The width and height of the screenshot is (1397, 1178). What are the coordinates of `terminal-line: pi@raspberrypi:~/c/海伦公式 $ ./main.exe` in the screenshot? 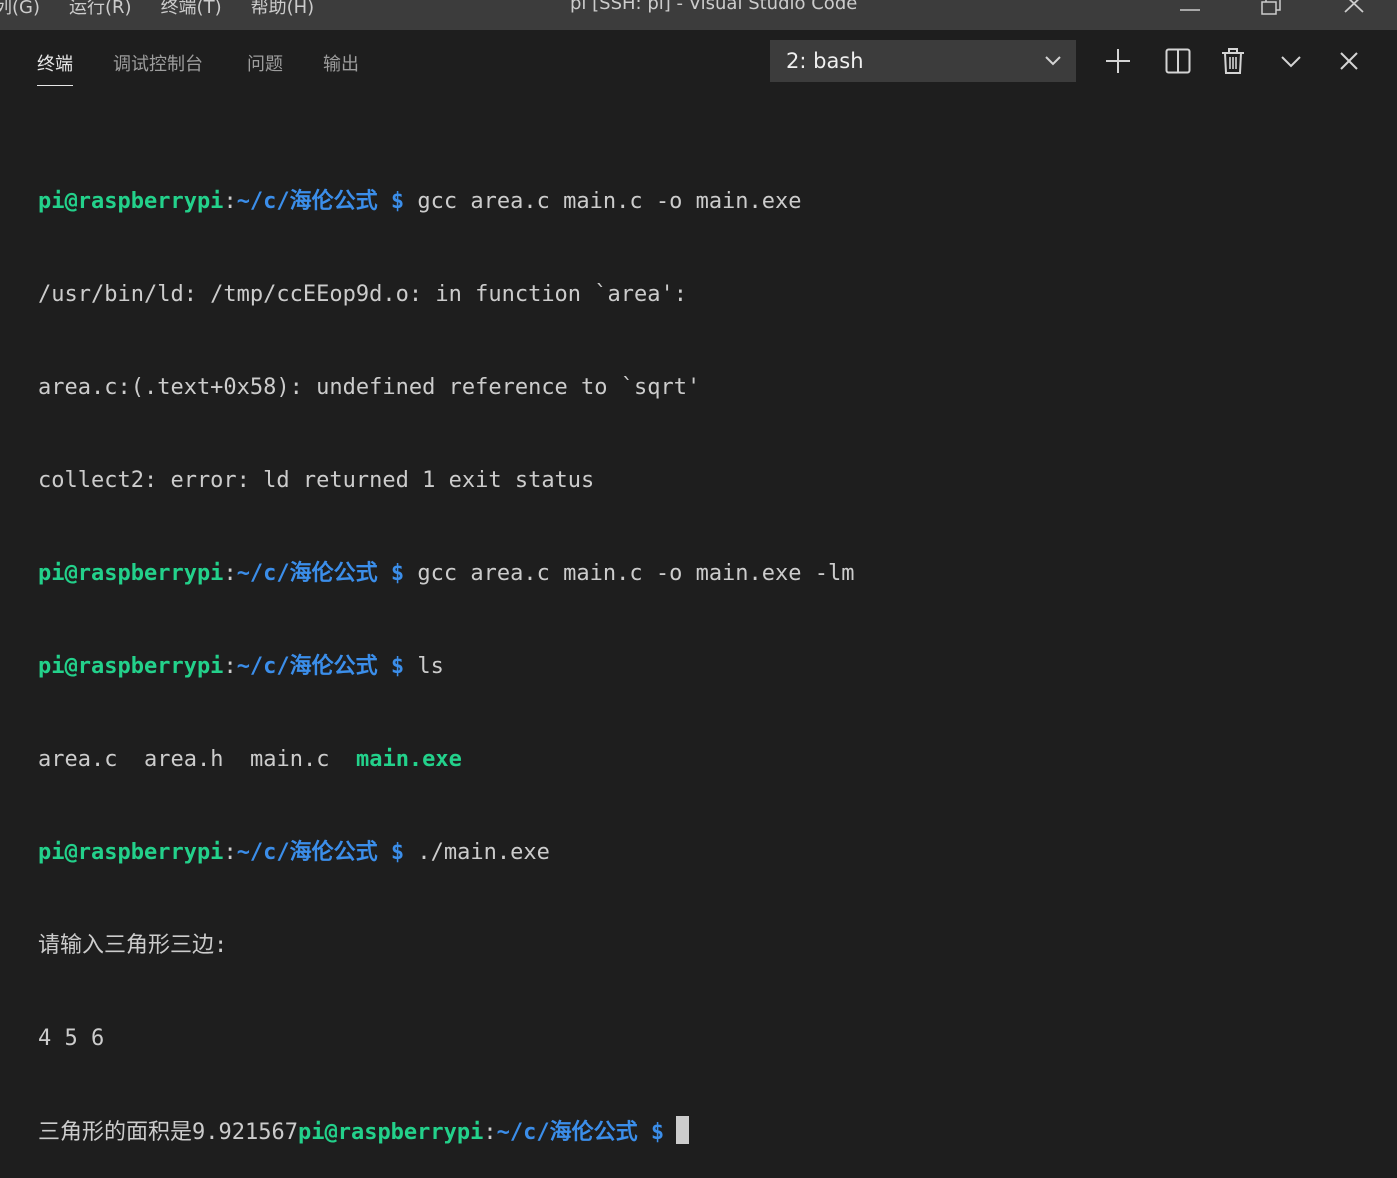 It's located at (294, 852).